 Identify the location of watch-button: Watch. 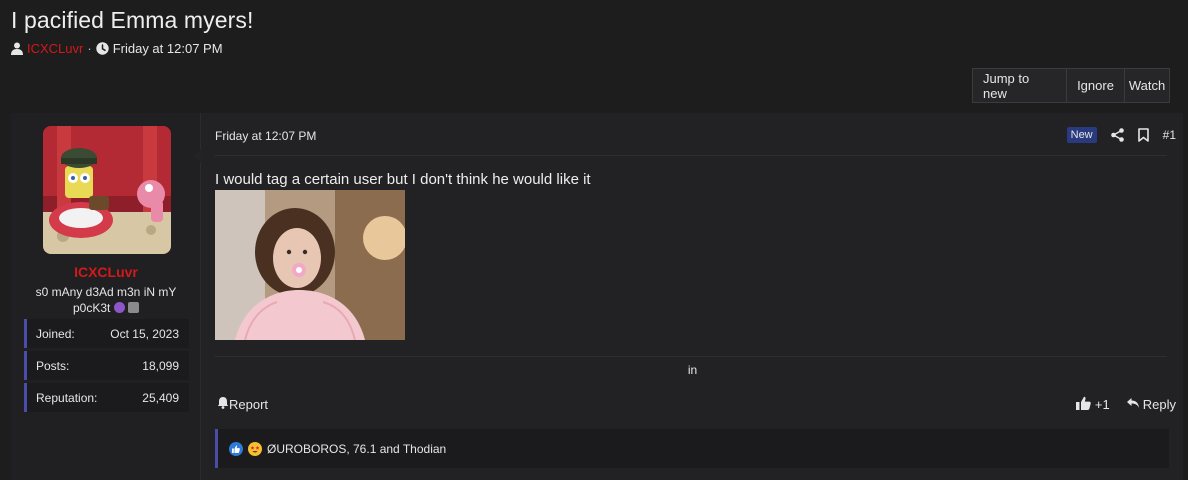
(1146, 85).